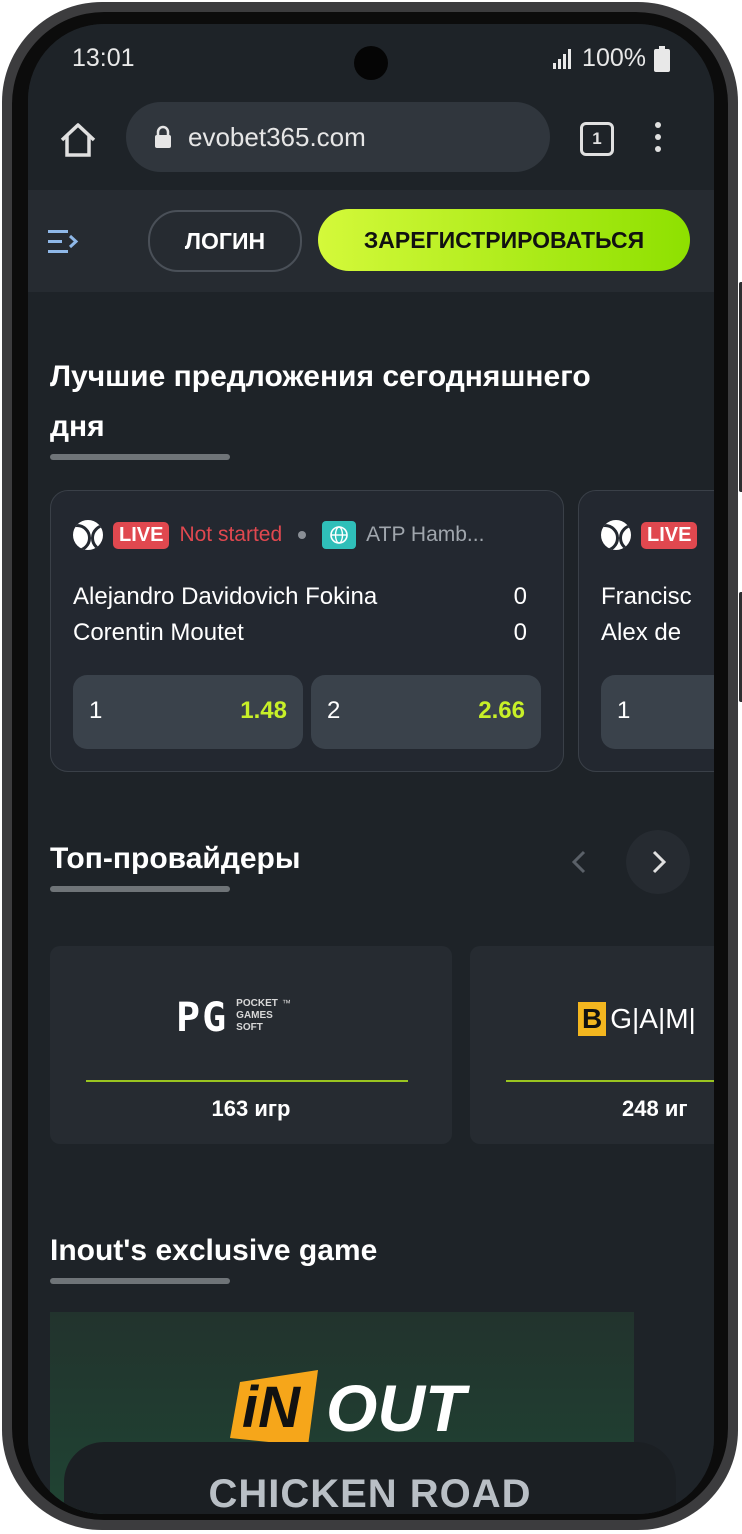 Image resolution: width=742 pixels, height=1534 pixels. I want to click on menu-icon, so click(64, 242).